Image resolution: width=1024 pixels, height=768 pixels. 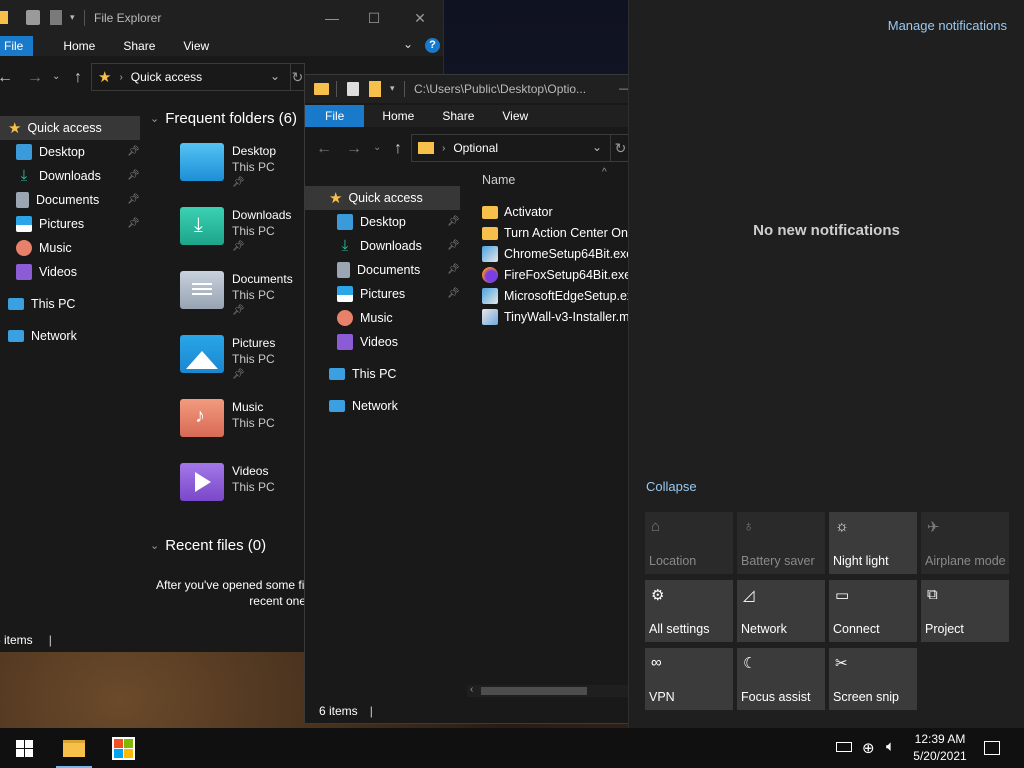 I want to click on address-bar: ★ › Quick access ⌄, so click(x=191, y=77).